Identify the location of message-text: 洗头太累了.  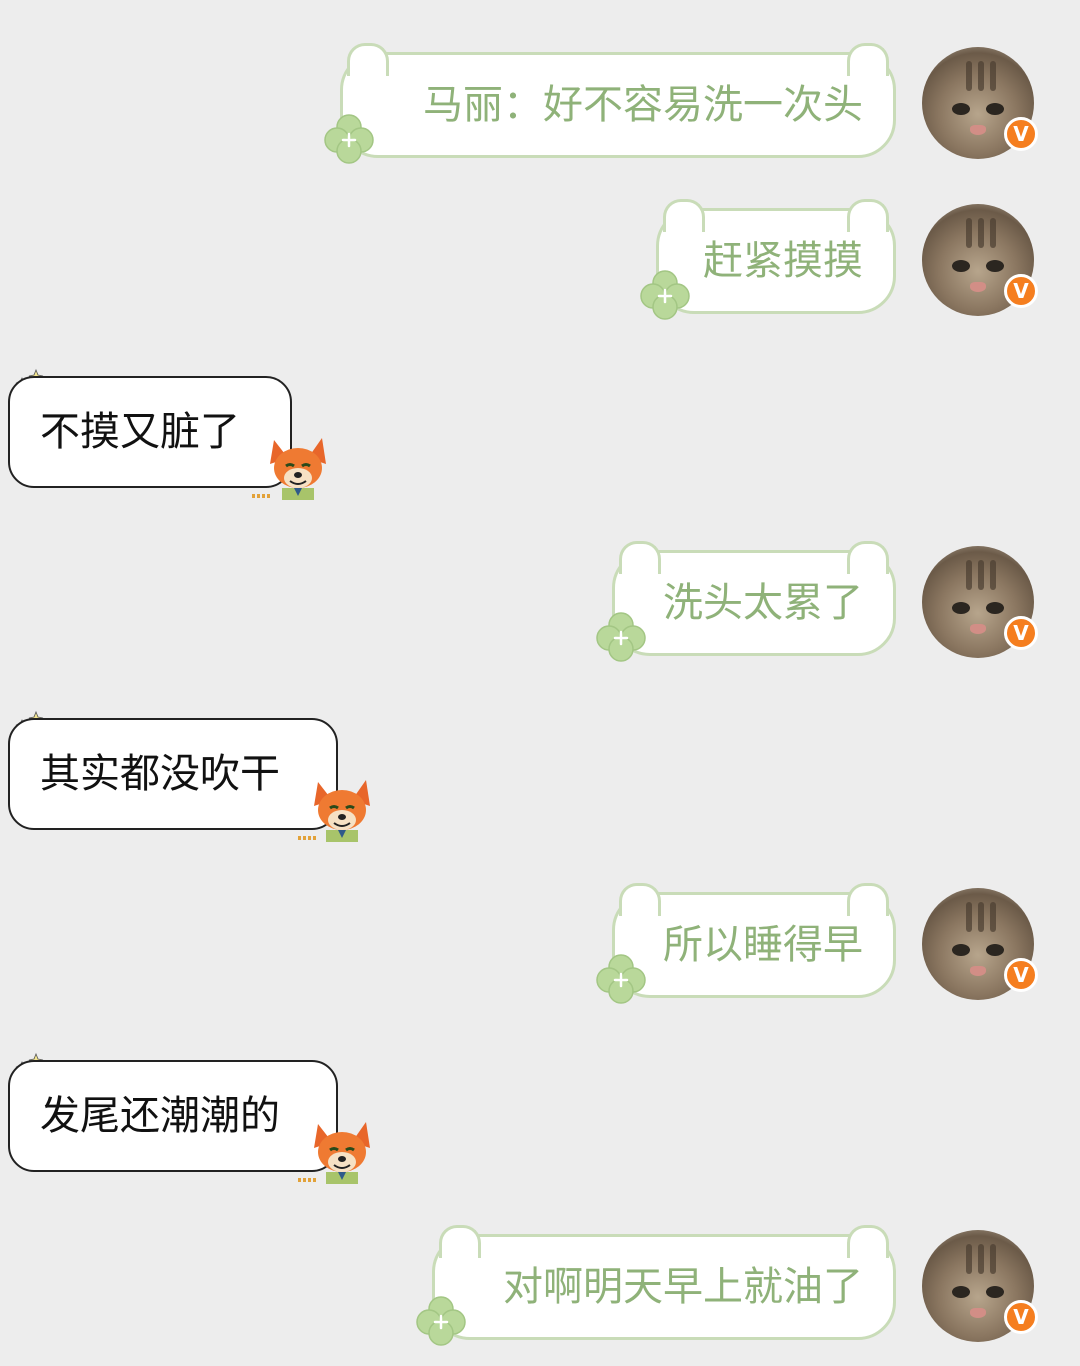
(763, 603).